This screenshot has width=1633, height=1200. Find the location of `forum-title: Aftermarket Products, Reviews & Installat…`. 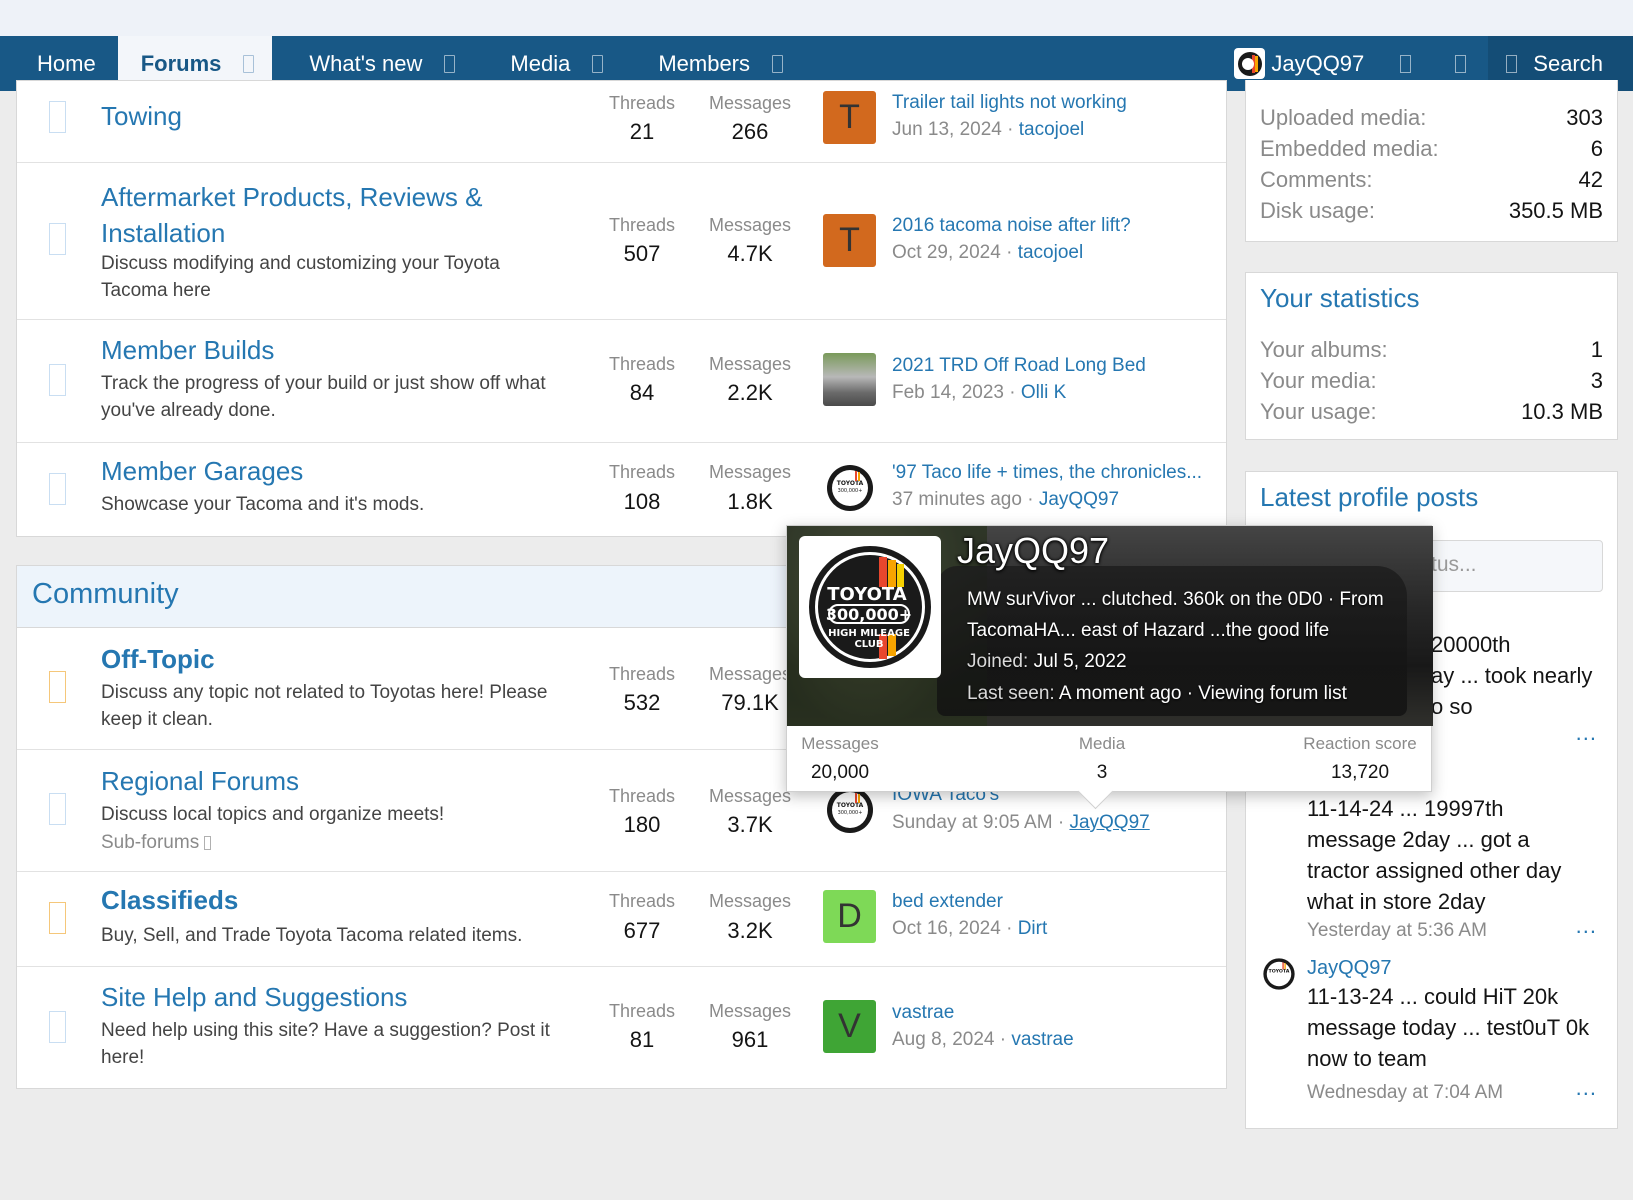

forum-title: Aftermarket Products, Reviews & Installat… is located at coordinates (291, 215).